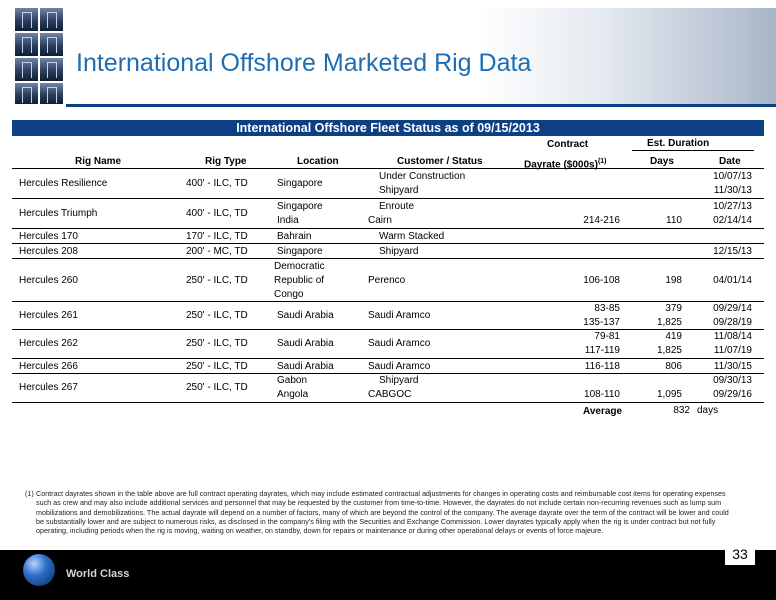 The image size is (776, 600). I want to click on rig-name-cell: Hercules 170, so click(48, 236).